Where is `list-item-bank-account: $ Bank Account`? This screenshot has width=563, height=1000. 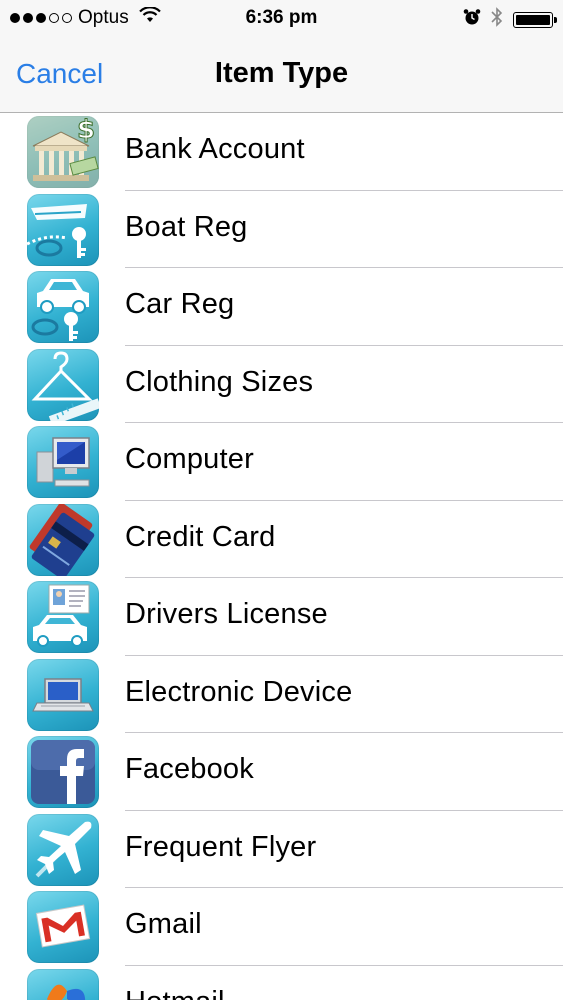
list-item-bank-account: $ Bank Account is located at coordinates (281, 152).